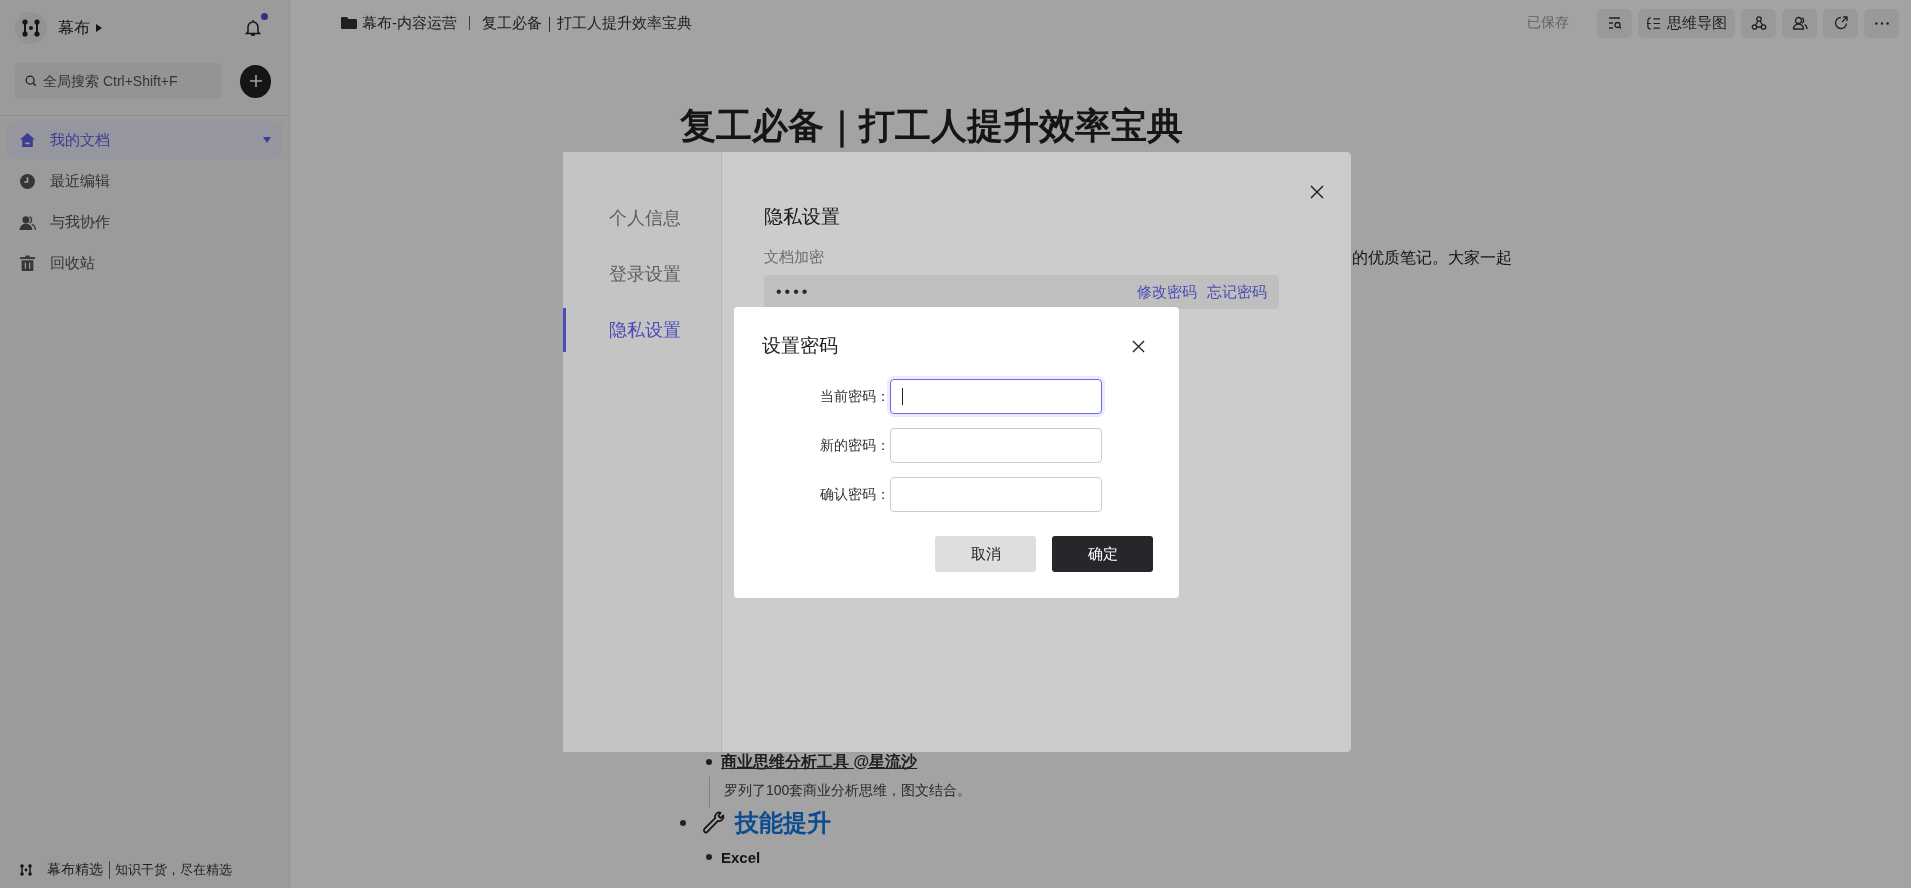 This screenshot has height=888, width=1911. I want to click on dialog-title: 设置密码, so click(800, 346).